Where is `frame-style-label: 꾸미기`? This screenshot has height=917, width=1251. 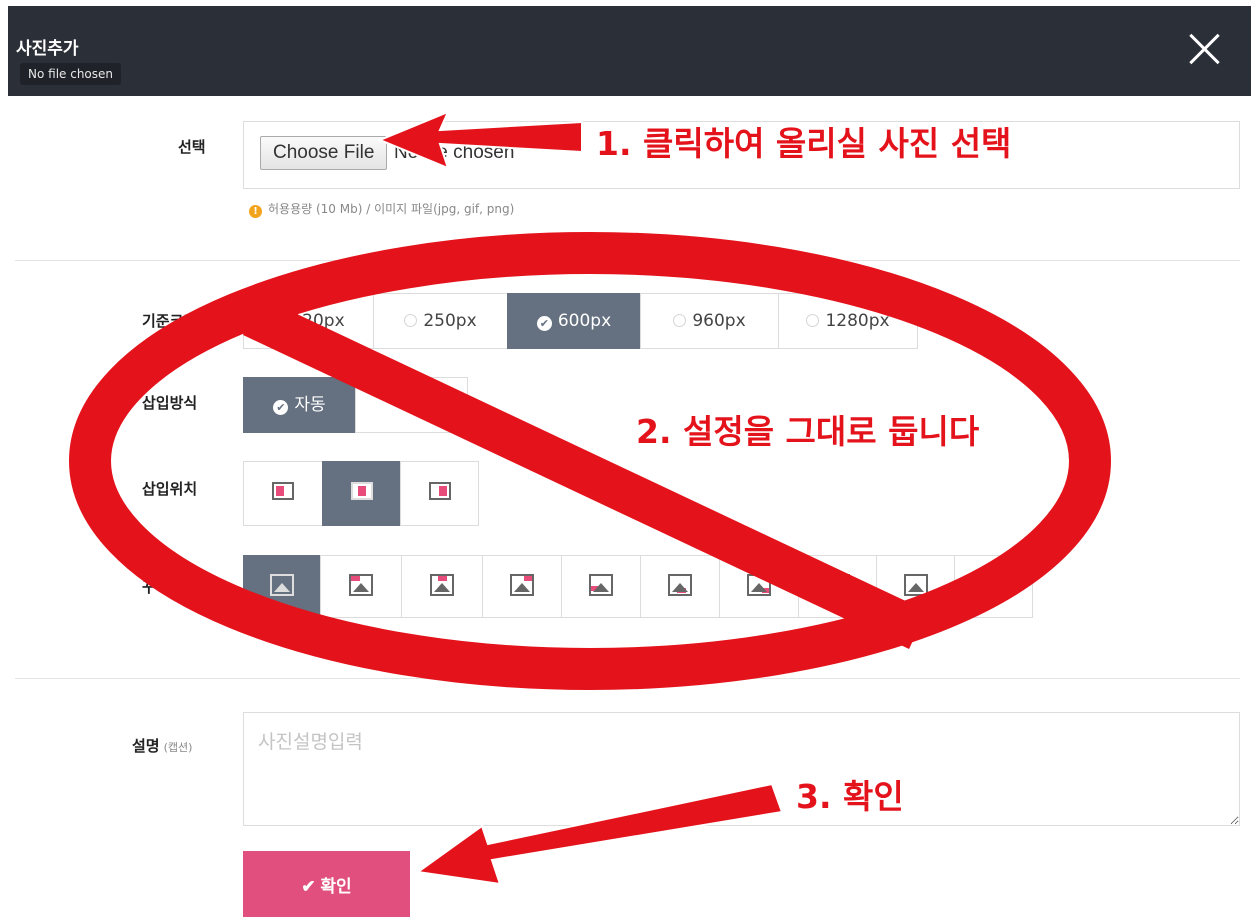 frame-style-label: 꾸미기 is located at coordinates (163, 587).